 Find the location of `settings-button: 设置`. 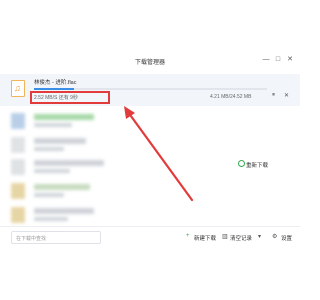

settings-button: 设置 is located at coordinates (286, 238).